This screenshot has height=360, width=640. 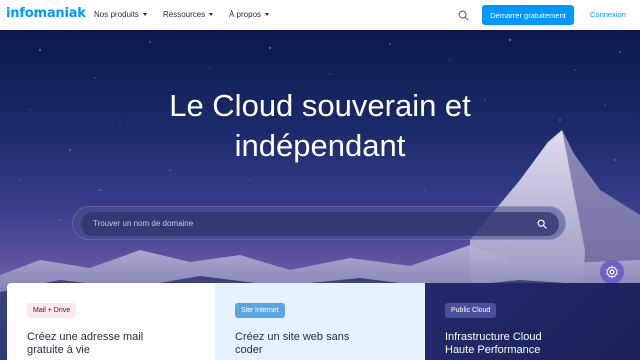 I want to click on settings-fab, so click(x=612, y=272).